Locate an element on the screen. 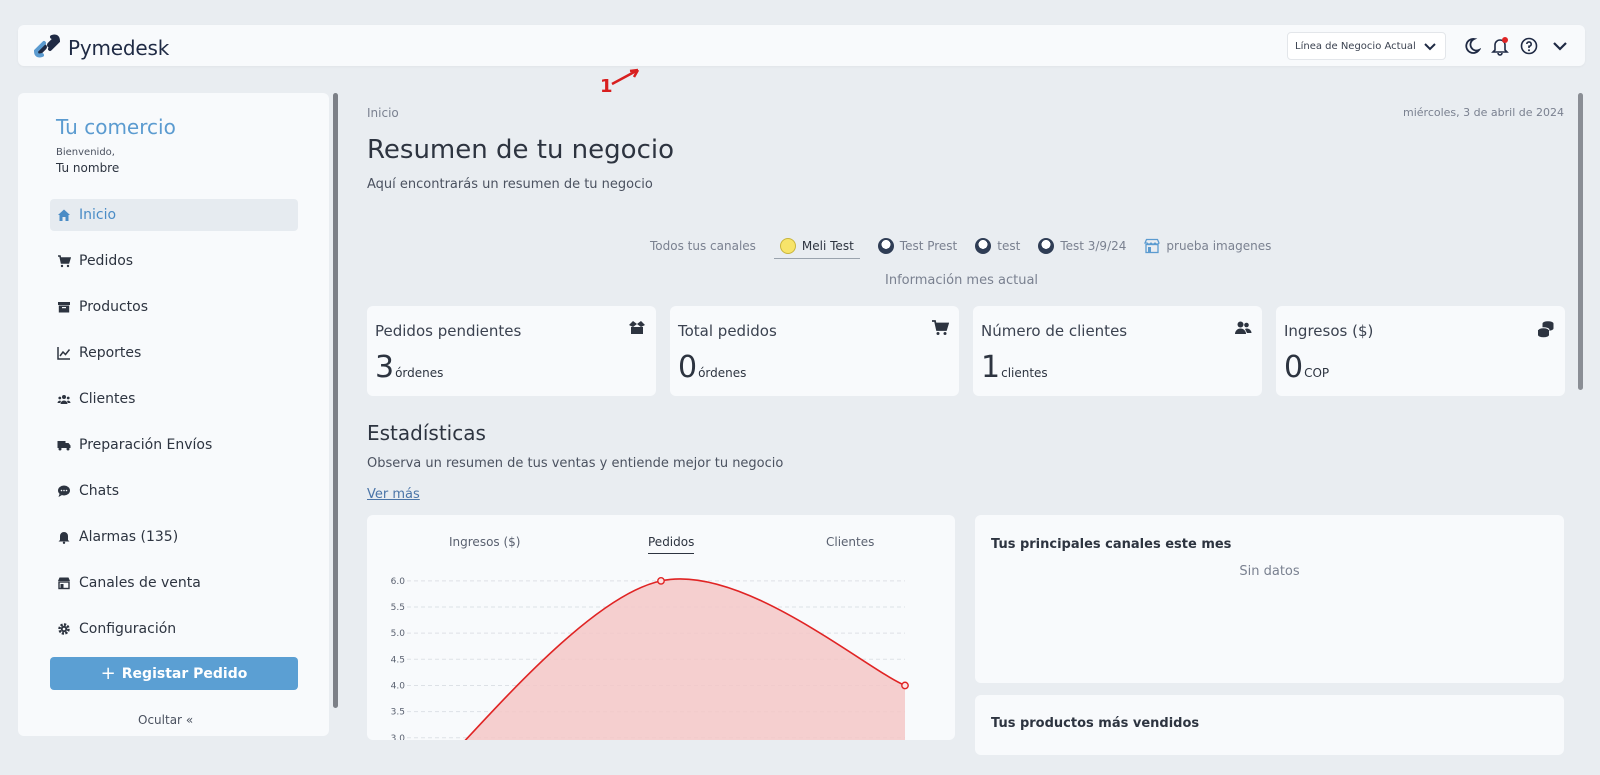  channel-test-prest: Test Prest is located at coordinates (917, 246).